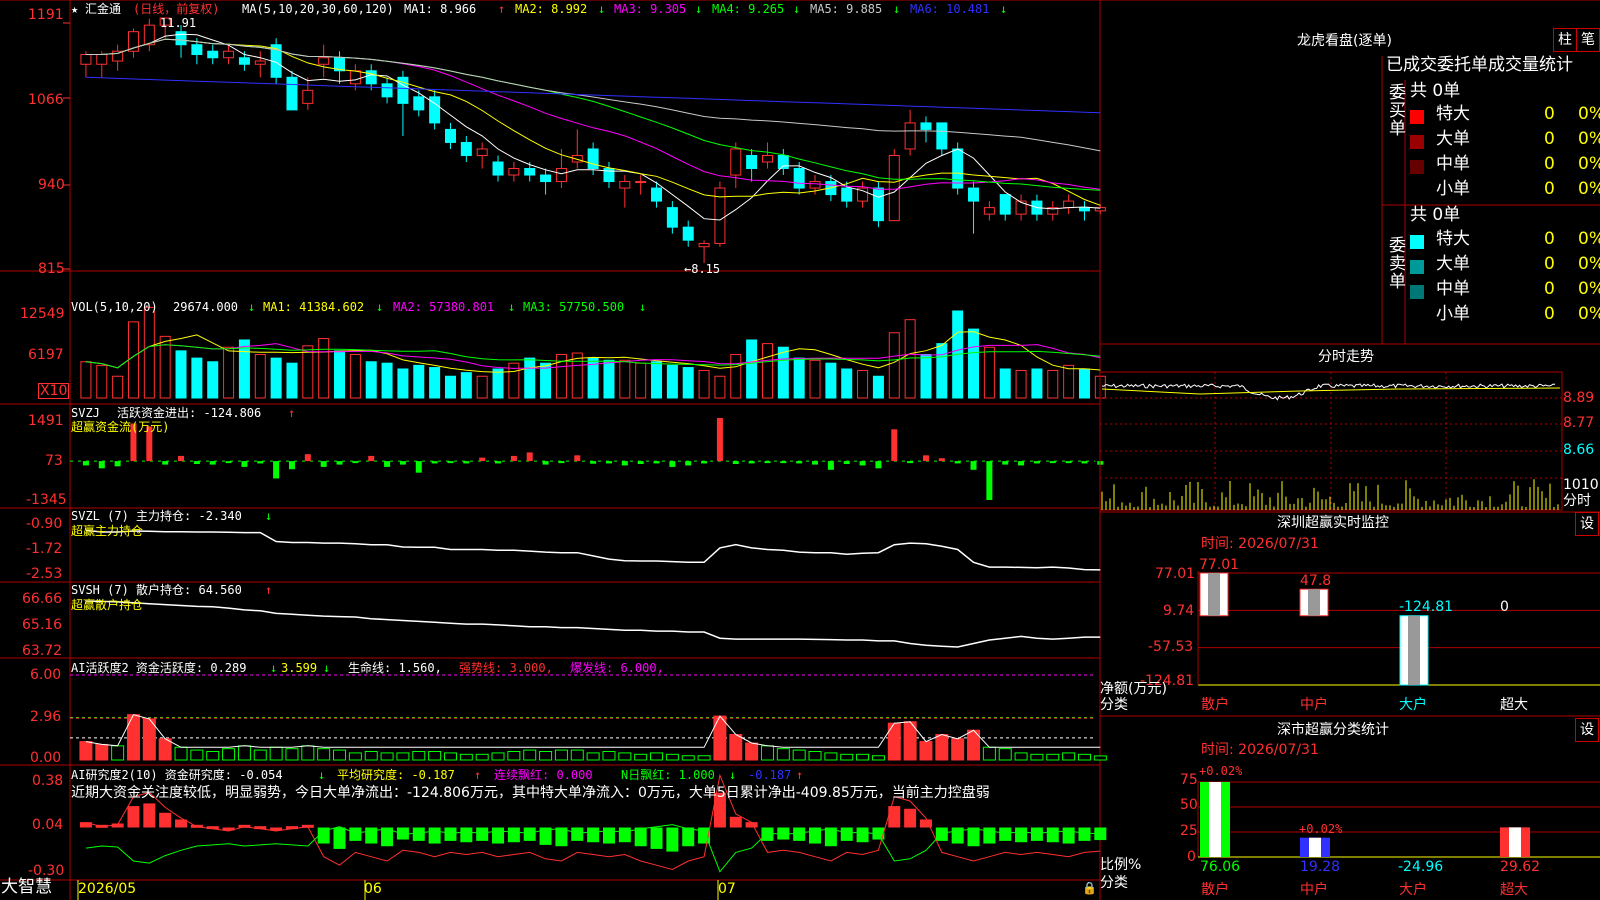  Describe the element at coordinates (1219, 565) in the screenshot. I see `sz-value-label: 77.01` at that location.